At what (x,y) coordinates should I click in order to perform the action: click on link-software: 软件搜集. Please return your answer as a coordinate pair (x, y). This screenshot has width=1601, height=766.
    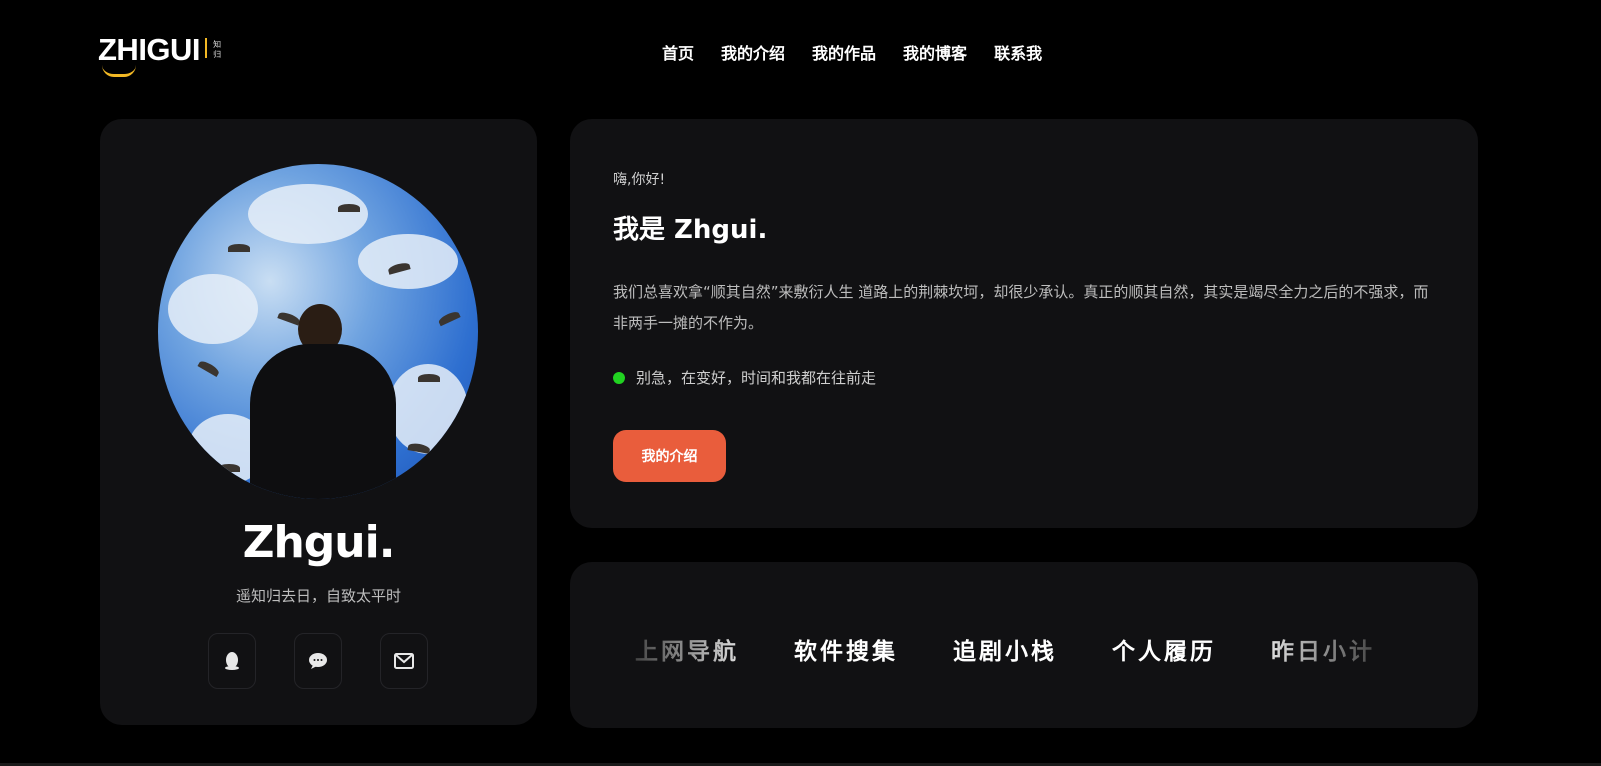
    Looking at the image, I should click on (846, 649).